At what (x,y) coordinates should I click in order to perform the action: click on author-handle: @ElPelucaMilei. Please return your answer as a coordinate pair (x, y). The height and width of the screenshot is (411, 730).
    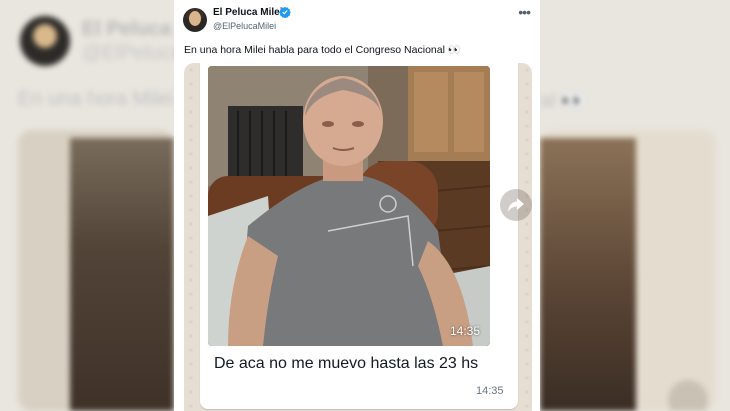
    Looking at the image, I should click on (244, 26).